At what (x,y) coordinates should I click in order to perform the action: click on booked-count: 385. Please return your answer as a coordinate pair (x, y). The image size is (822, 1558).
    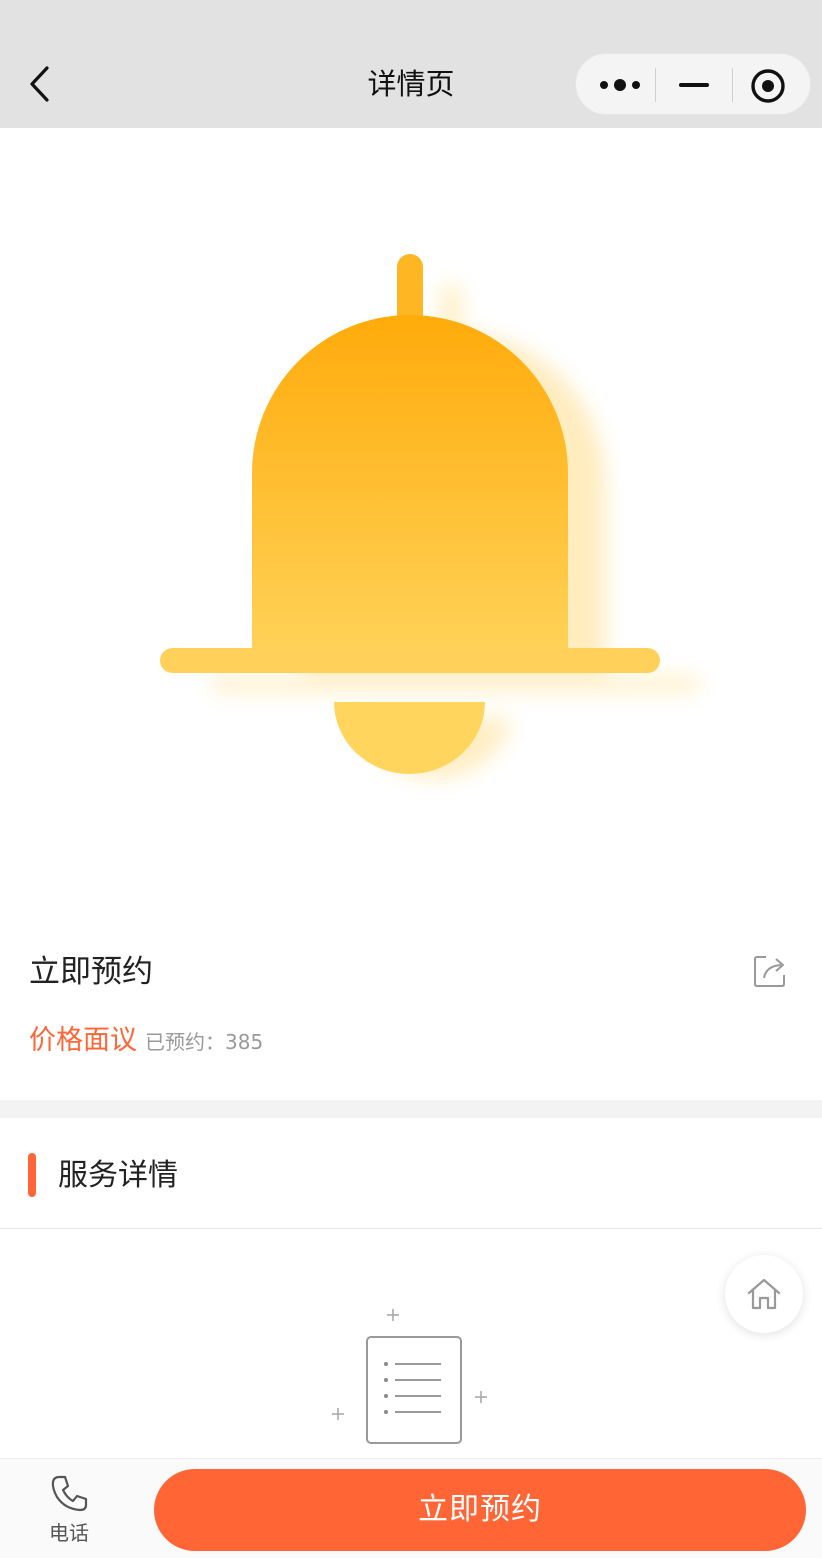
    Looking at the image, I should click on (244, 1042).